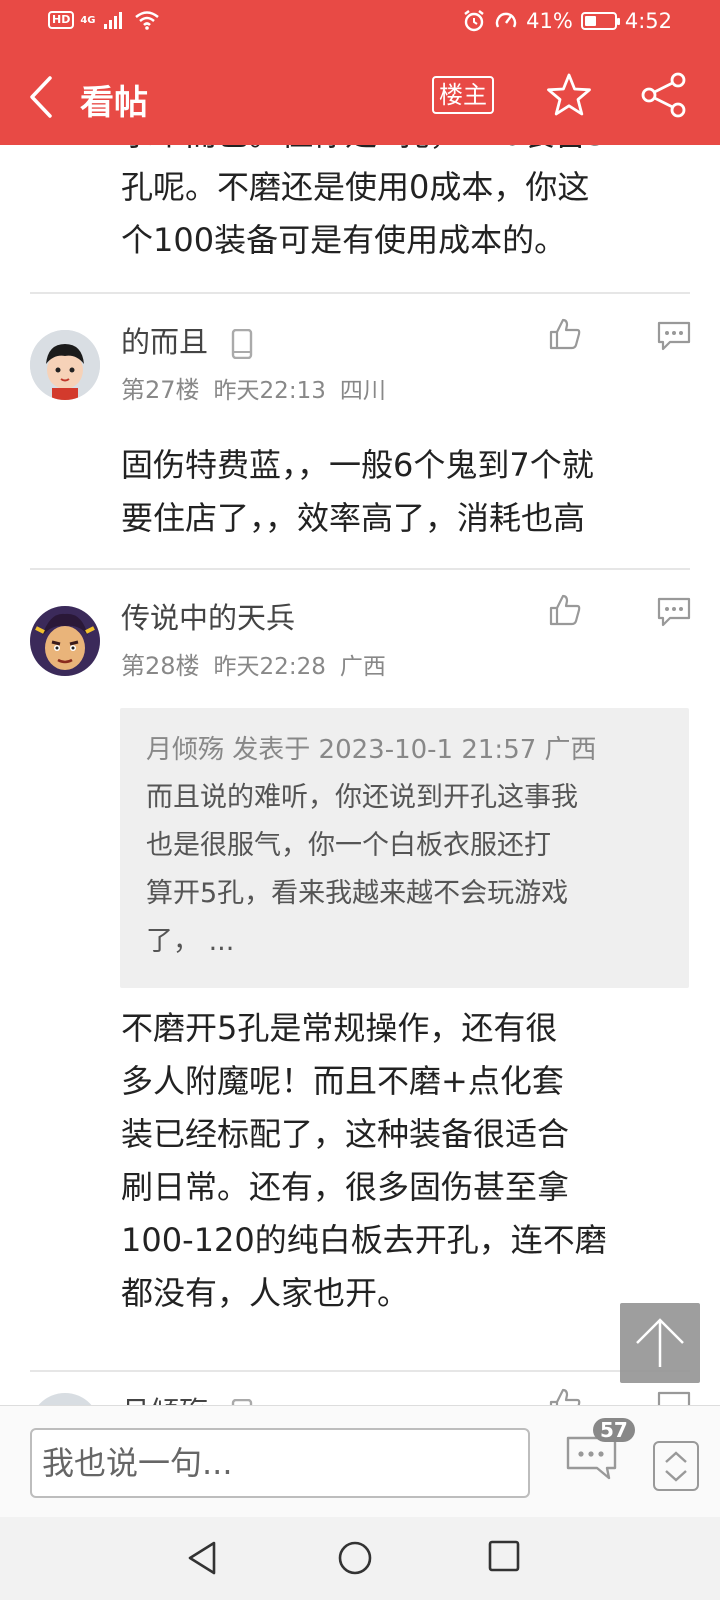  What do you see at coordinates (362, 667) in the screenshot?
I see `post-location: 广西` at bounding box center [362, 667].